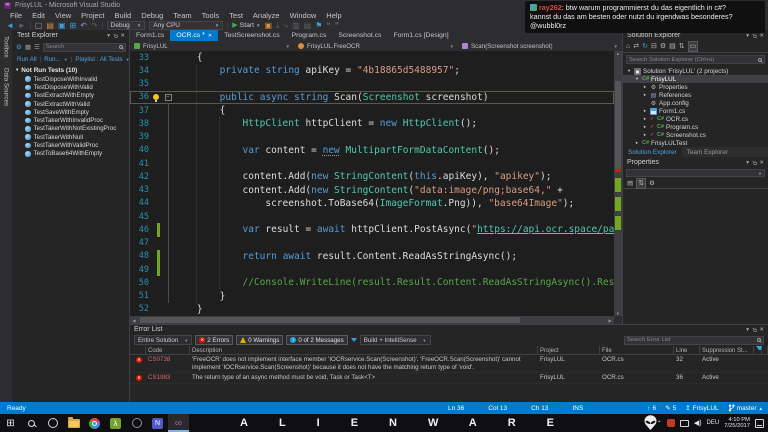 This screenshot has height=432, width=768. What do you see at coordinates (695, 127) in the screenshot?
I see `tree-item-program-cs: ▸ ✓ C# Program.cs` at bounding box center [695, 127].